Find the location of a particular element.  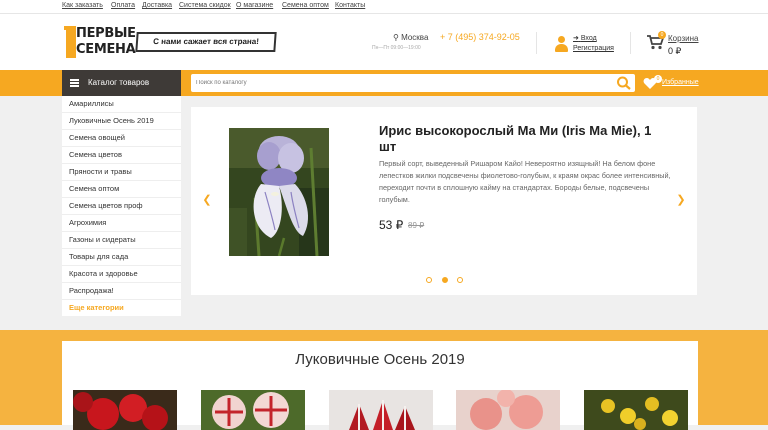

topbar-link-how-to-order: Как заказать is located at coordinates (82, 5).